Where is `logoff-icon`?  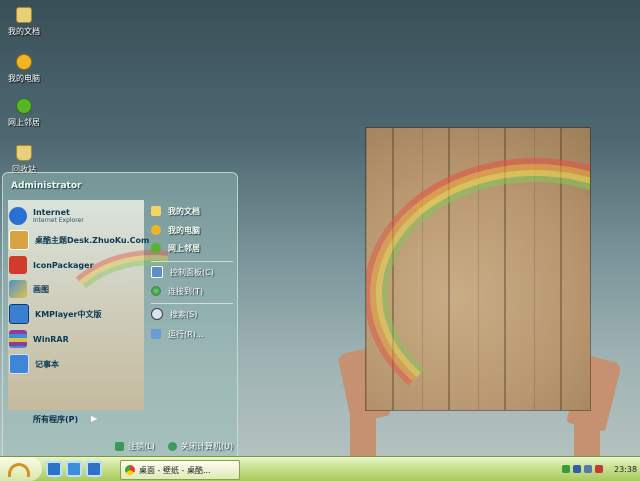
logoff-icon is located at coordinates (119, 446).